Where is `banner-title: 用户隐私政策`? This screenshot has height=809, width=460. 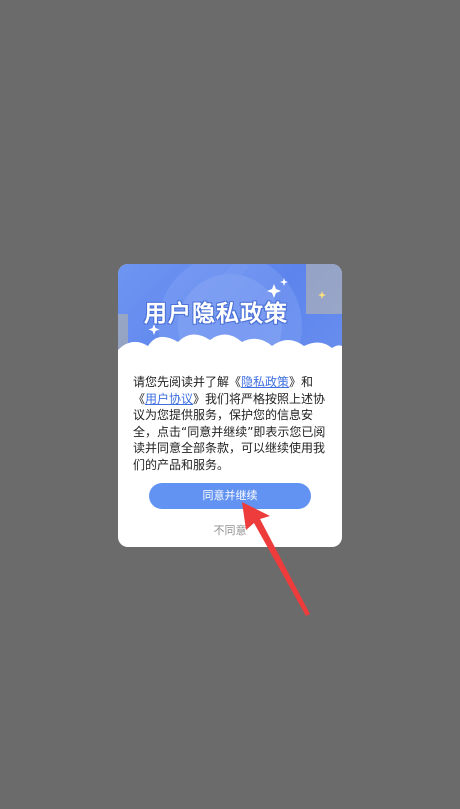
banner-title: 用户隐私政策 is located at coordinates (216, 314).